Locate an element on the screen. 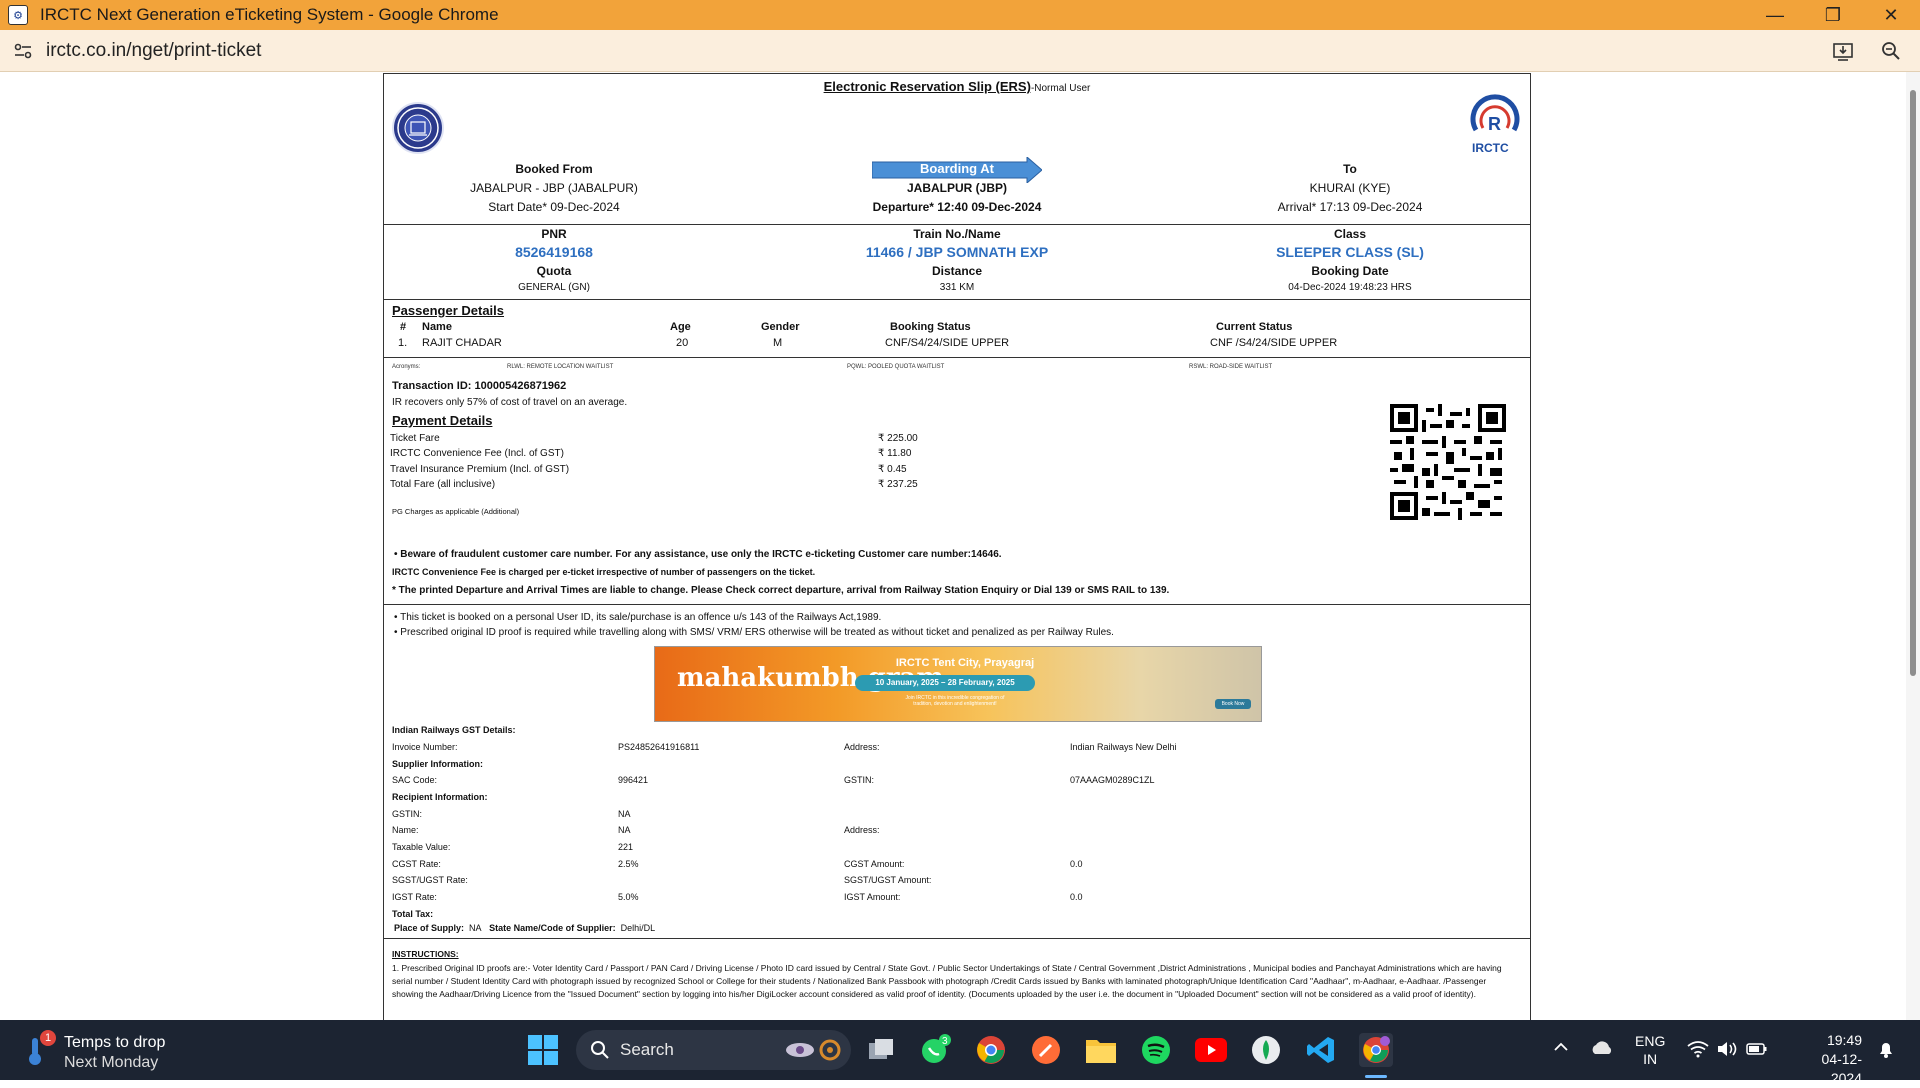 Image resolution: width=1920 pixels, height=1088 pixels. clock-time: 19:49 is located at coordinates (1844, 1040).